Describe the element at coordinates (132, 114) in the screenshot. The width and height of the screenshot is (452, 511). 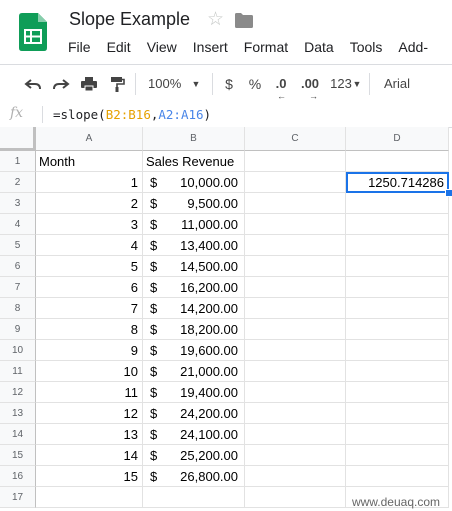
I see `formula-input: =slope(B2:B16,A2:A16)` at that location.